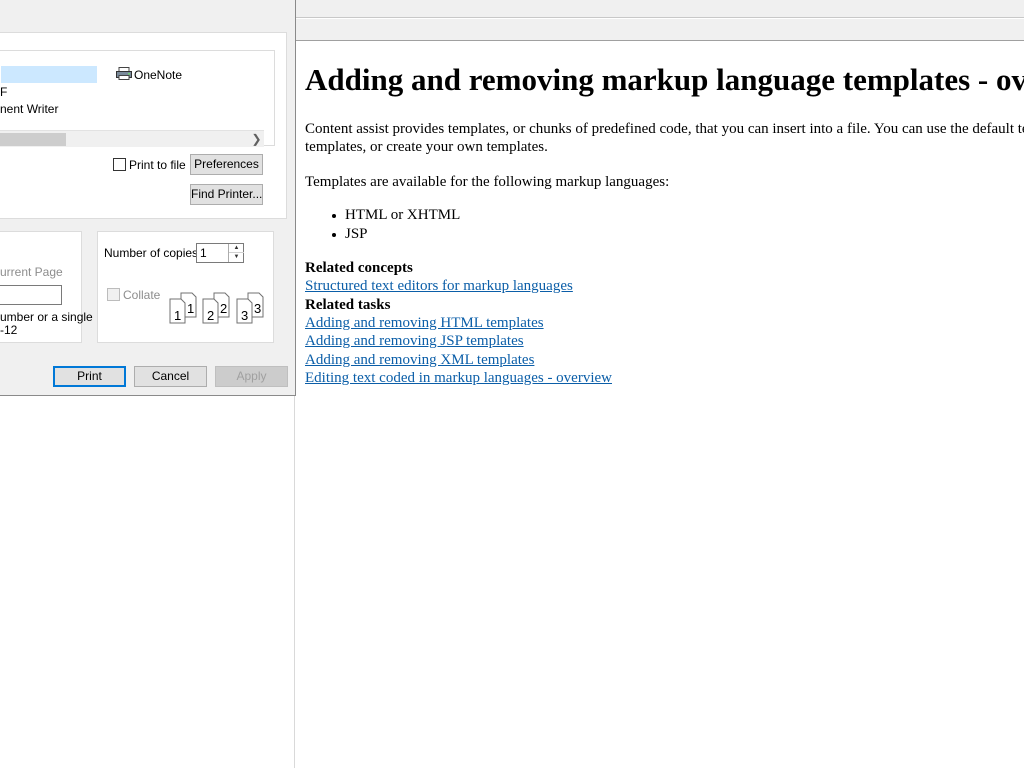 Image resolution: width=1024 pixels, height=768 pixels. I want to click on languages-list: HTML or XHTML JSP, so click(678, 225).